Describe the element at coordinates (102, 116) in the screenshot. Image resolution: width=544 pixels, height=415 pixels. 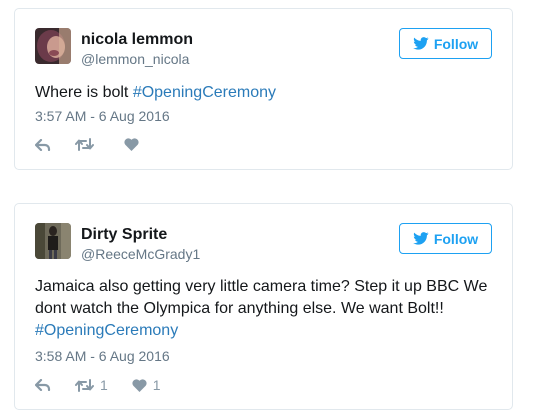
I see `timestamp: 3:57 AM - 6 Aug 2016` at that location.